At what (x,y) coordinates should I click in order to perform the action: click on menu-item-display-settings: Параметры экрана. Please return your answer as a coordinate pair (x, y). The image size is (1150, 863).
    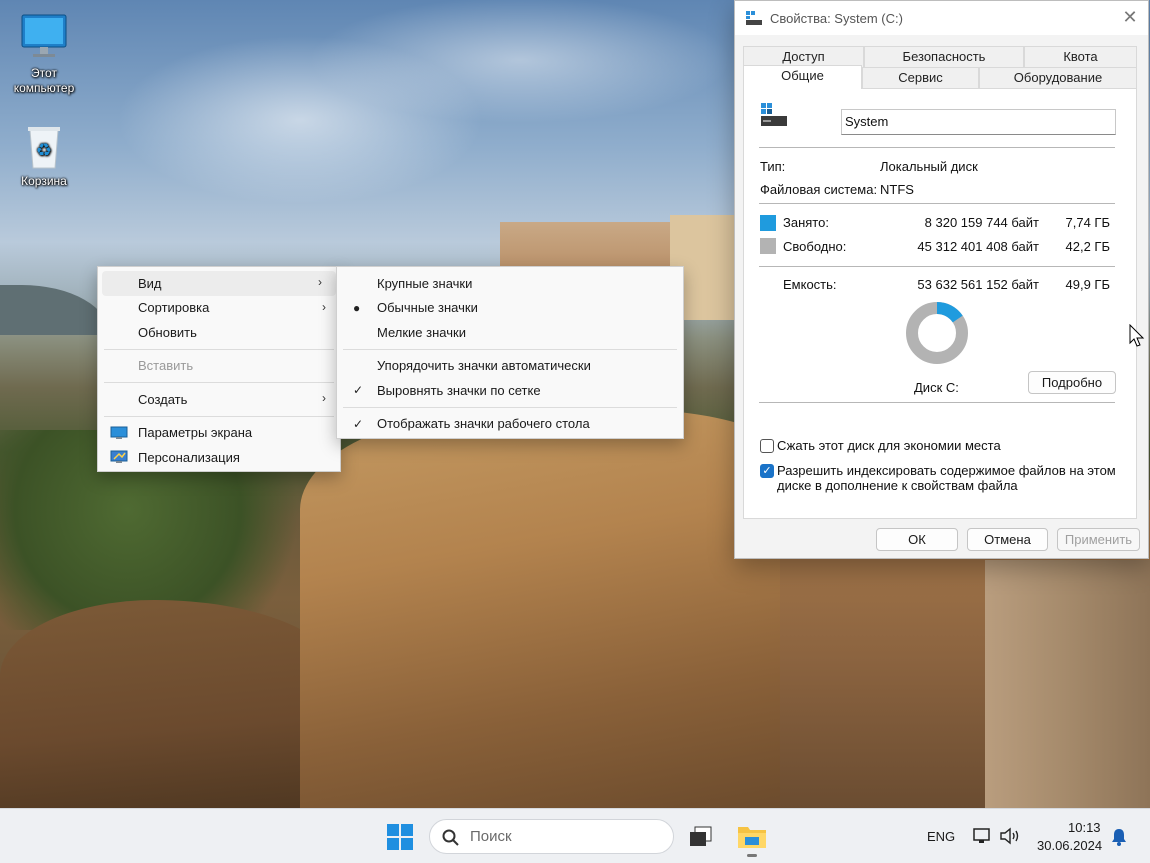
    Looking at the image, I should click on (219, 433).